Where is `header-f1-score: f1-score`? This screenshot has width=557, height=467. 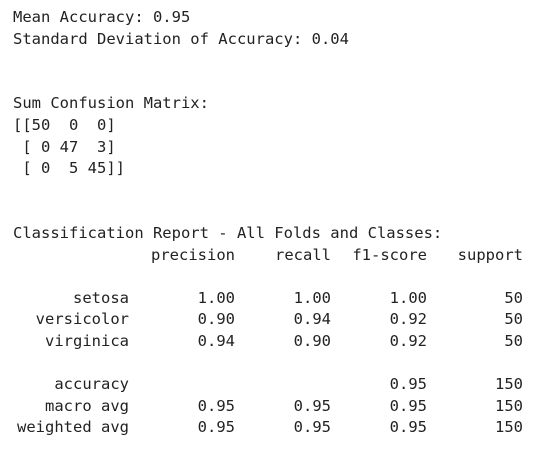 header-f1-score: f1-score is located at coordinates (389, 254).